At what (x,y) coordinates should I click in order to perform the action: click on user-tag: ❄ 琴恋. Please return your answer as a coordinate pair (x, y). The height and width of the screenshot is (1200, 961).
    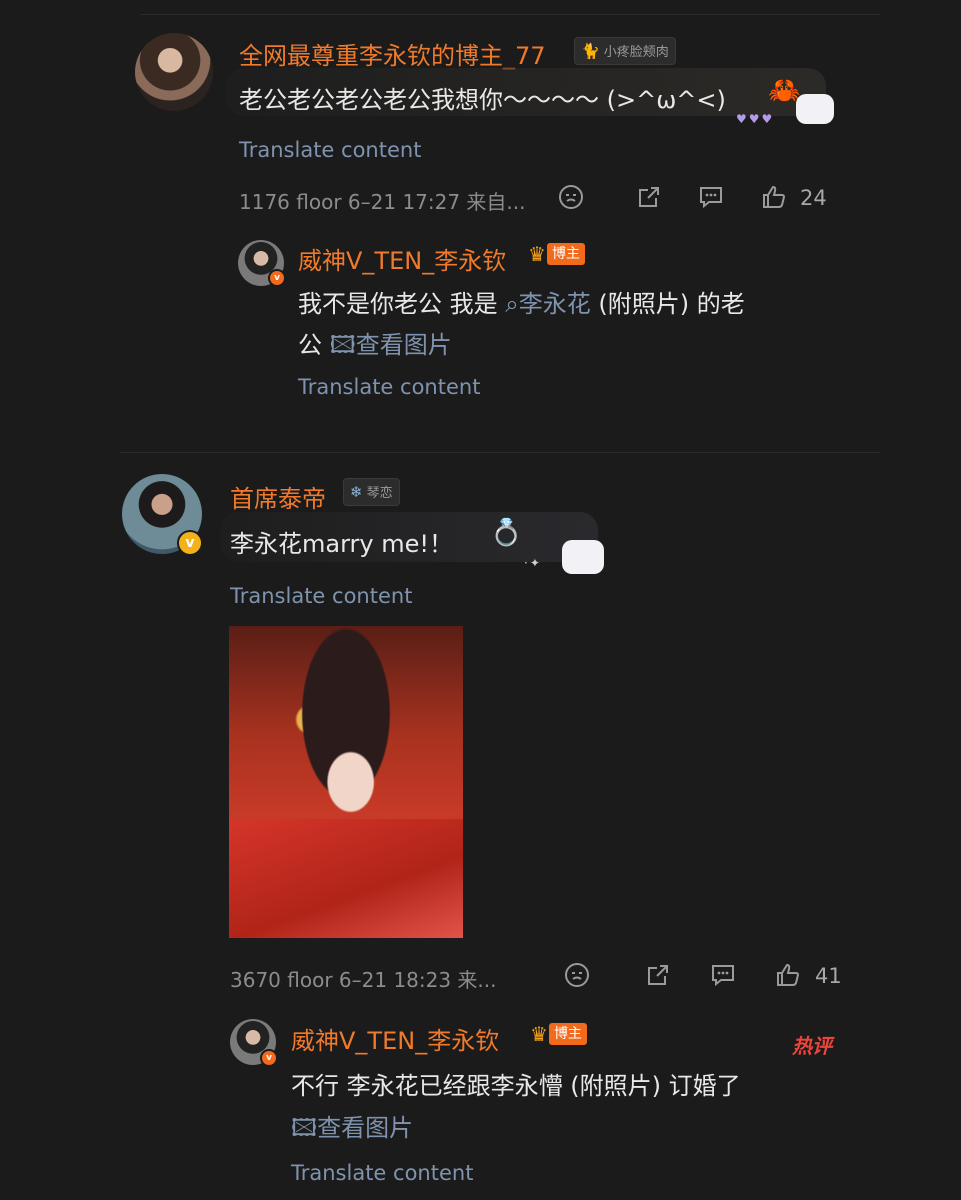
    Looking at the image, I should click on (371, 492).